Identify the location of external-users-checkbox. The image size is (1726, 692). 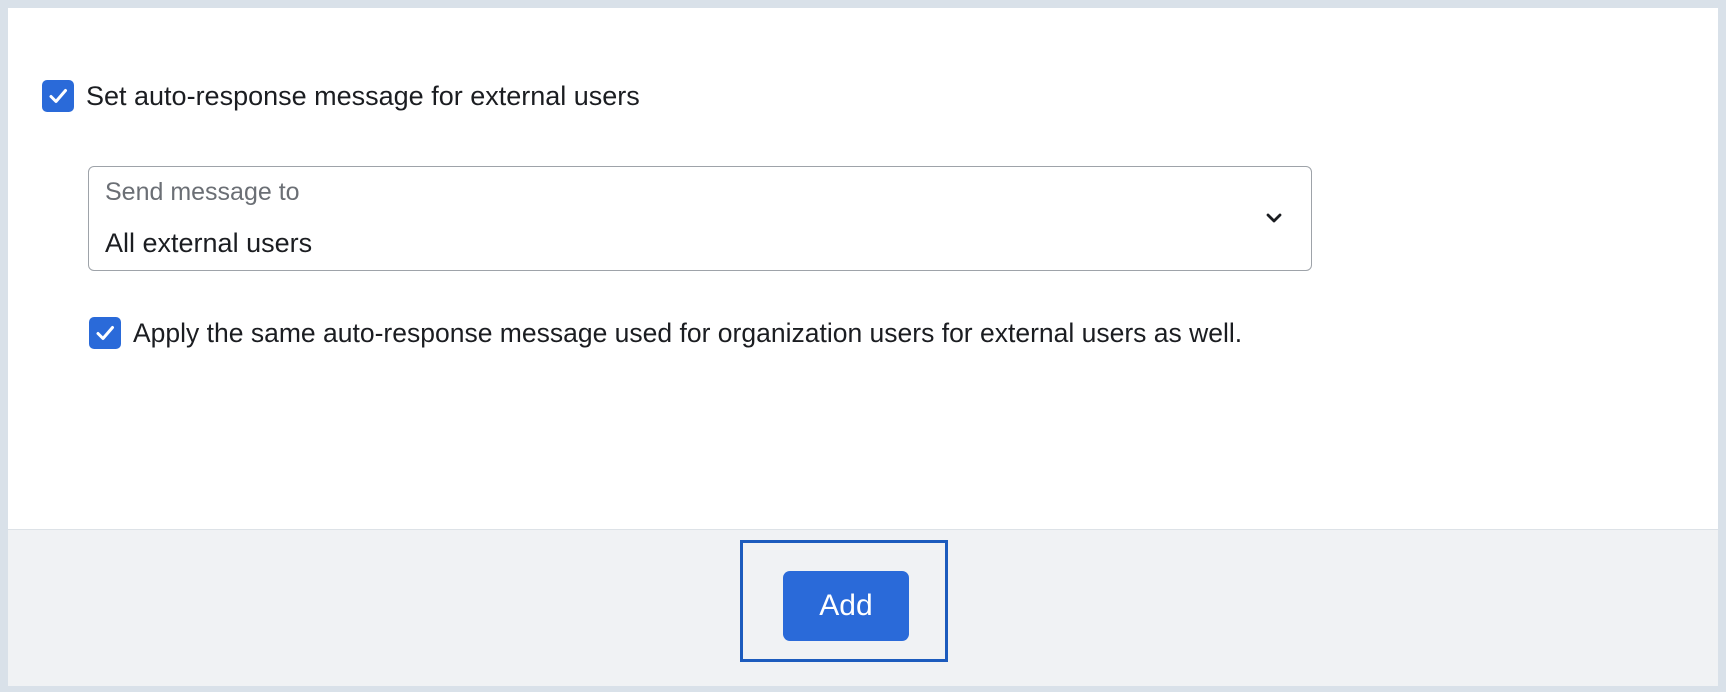
(58, 96).